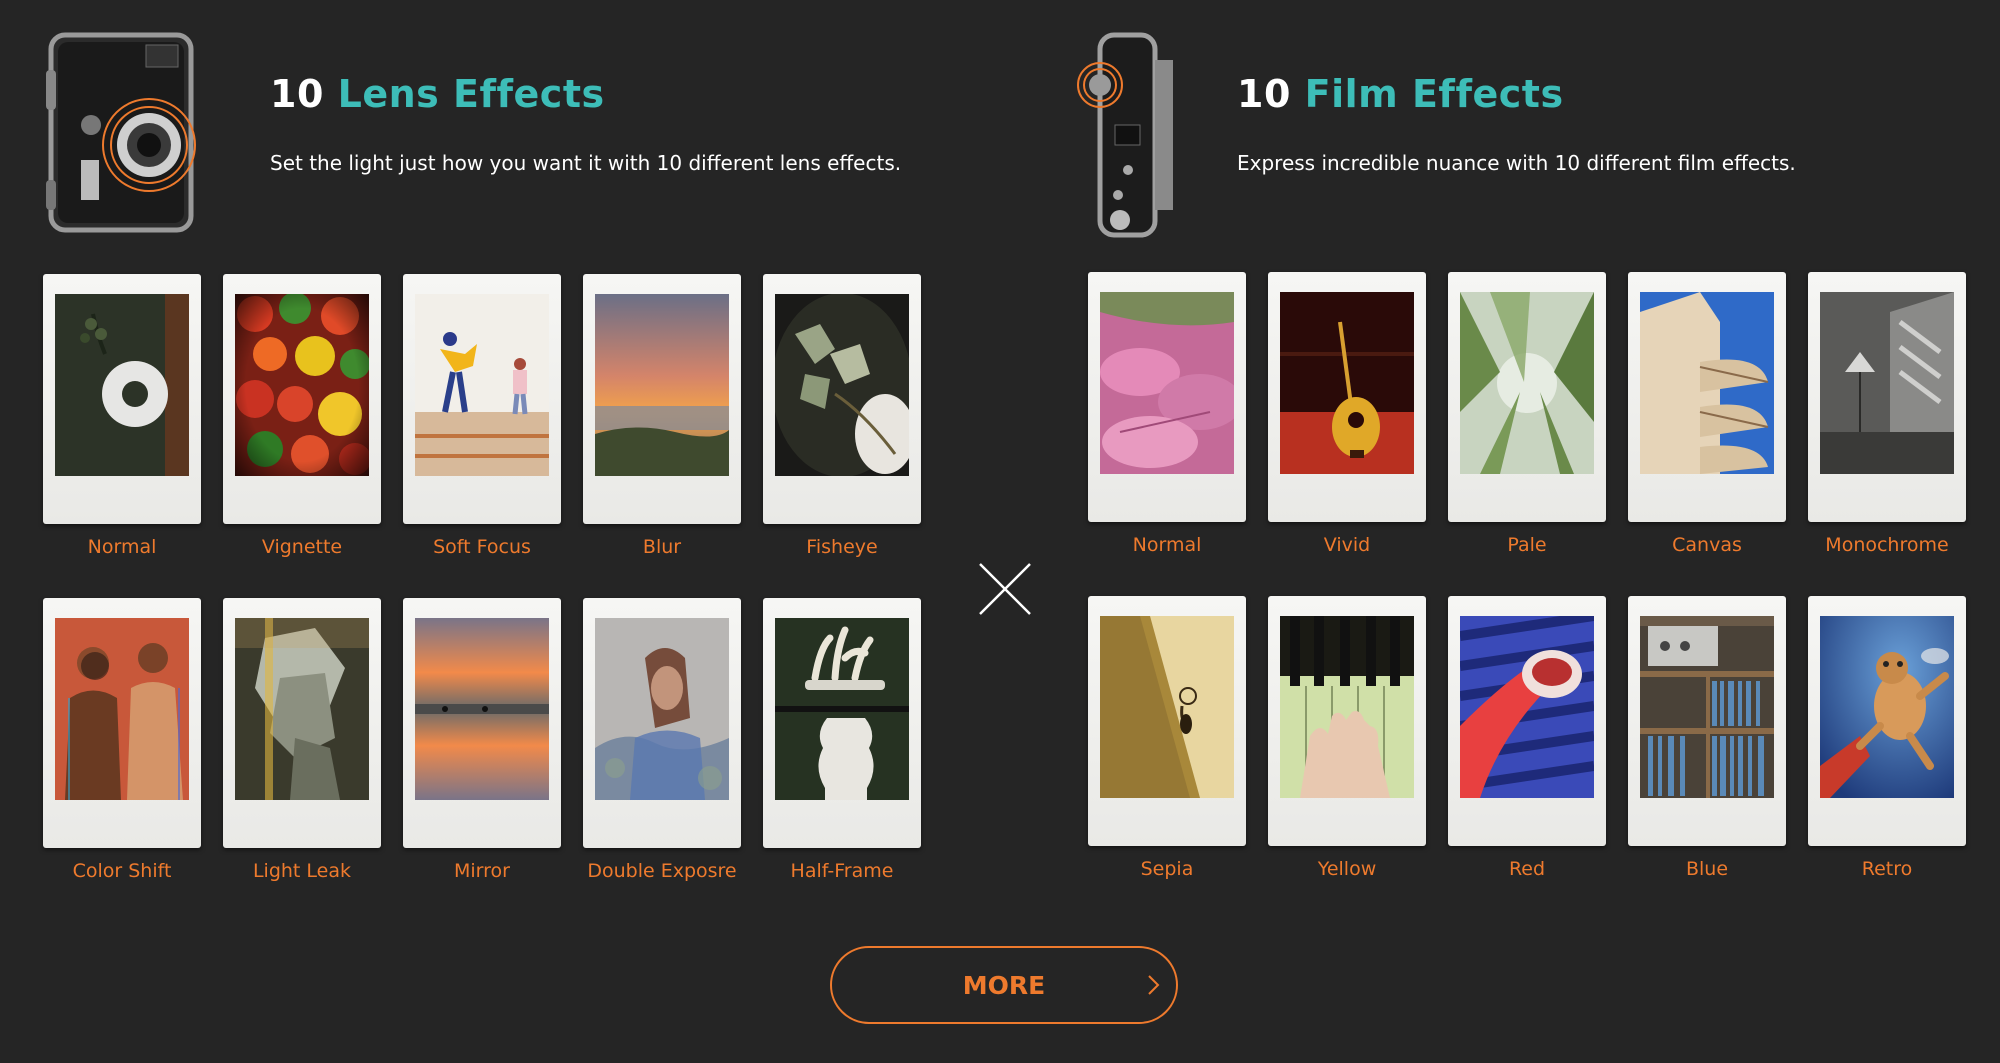  Describe the element at coordinates (302, 709) in the screenshot. I see `photo-light-leak` at that location.